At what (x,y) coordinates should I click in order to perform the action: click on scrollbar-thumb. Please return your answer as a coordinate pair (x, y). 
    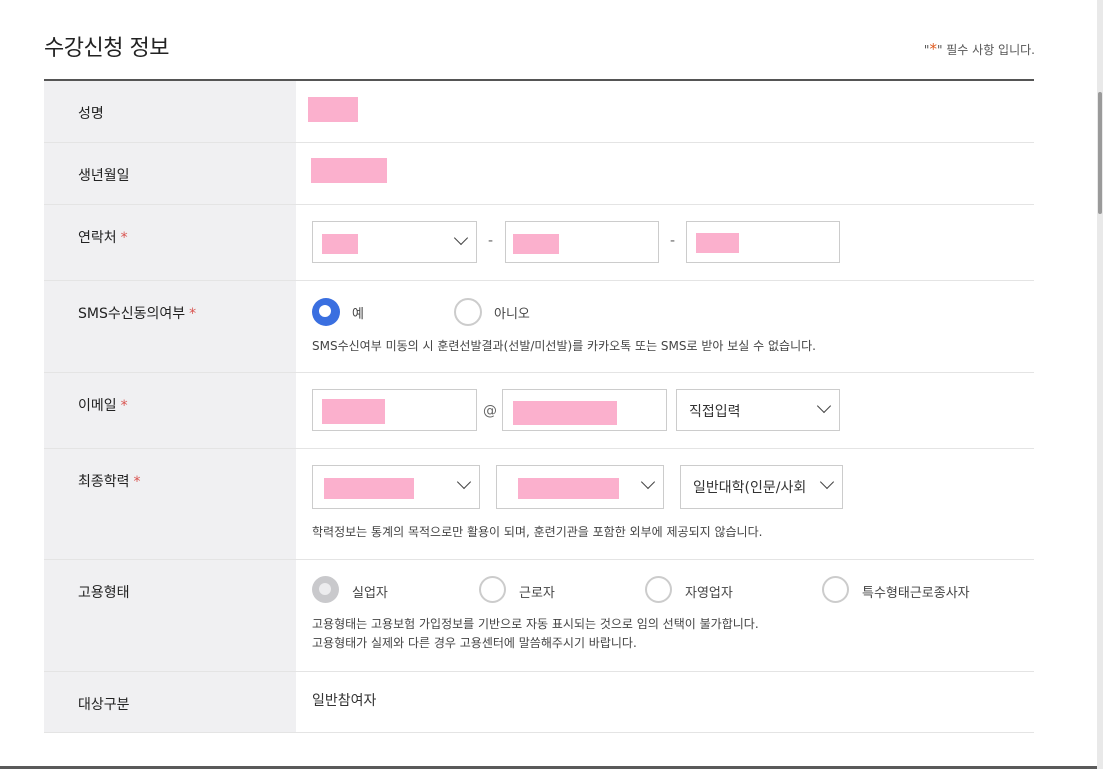
    Looking at the image, I should click on (1100, 153).